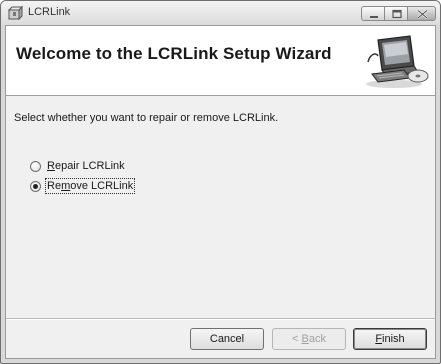  Describe the element at coordinates (220, 13) in the screenshot. I see `title-bar: LCRLink` at that location.